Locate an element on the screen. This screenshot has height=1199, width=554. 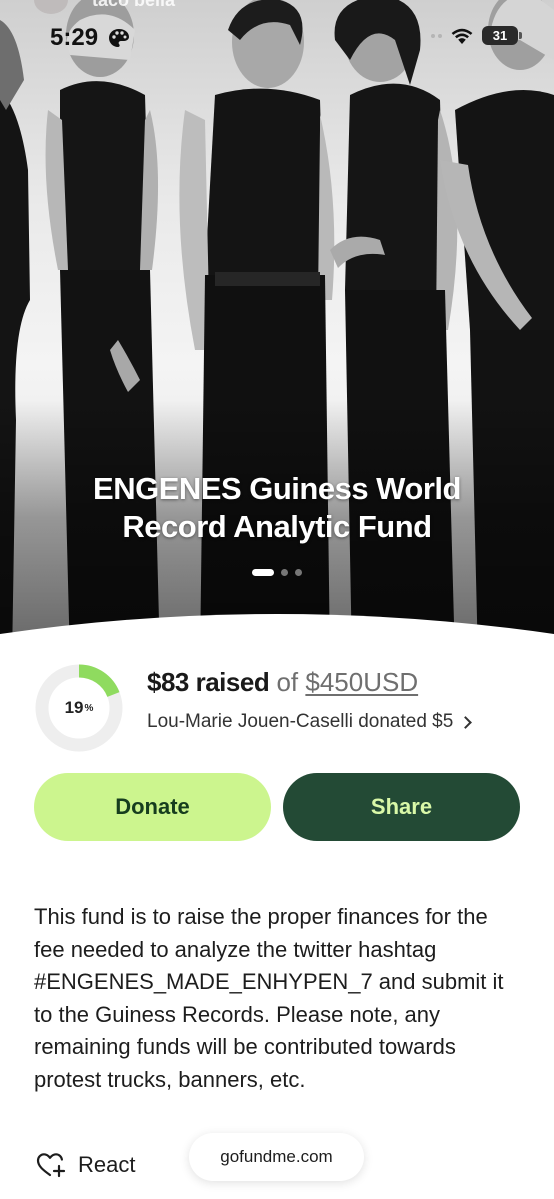
status-time: 5:29 is located at coordinates (74, 37).